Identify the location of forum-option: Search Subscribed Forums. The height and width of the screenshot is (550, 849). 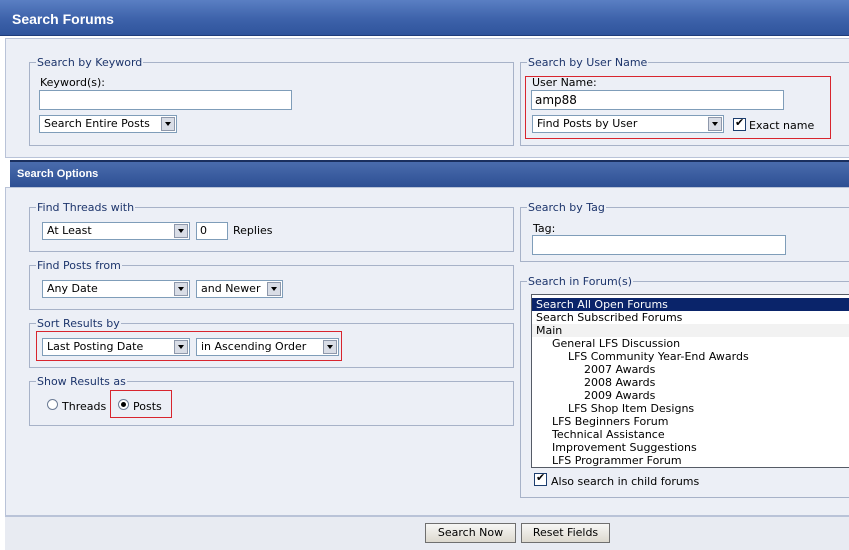
(690, 317).